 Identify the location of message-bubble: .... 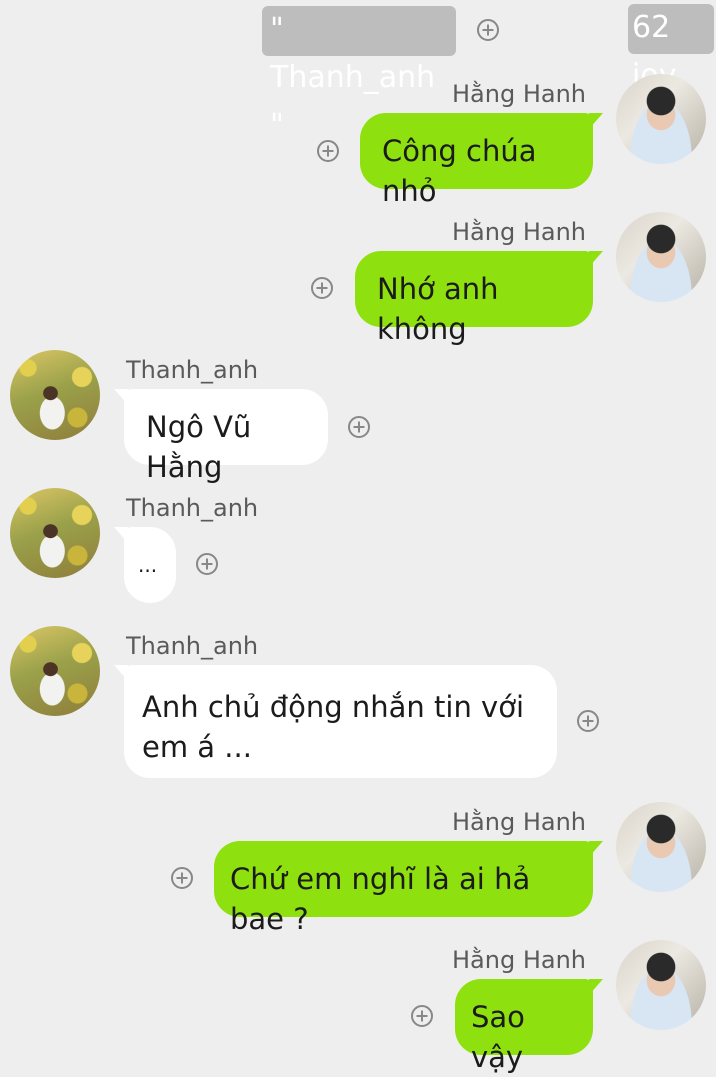
(145, 565).